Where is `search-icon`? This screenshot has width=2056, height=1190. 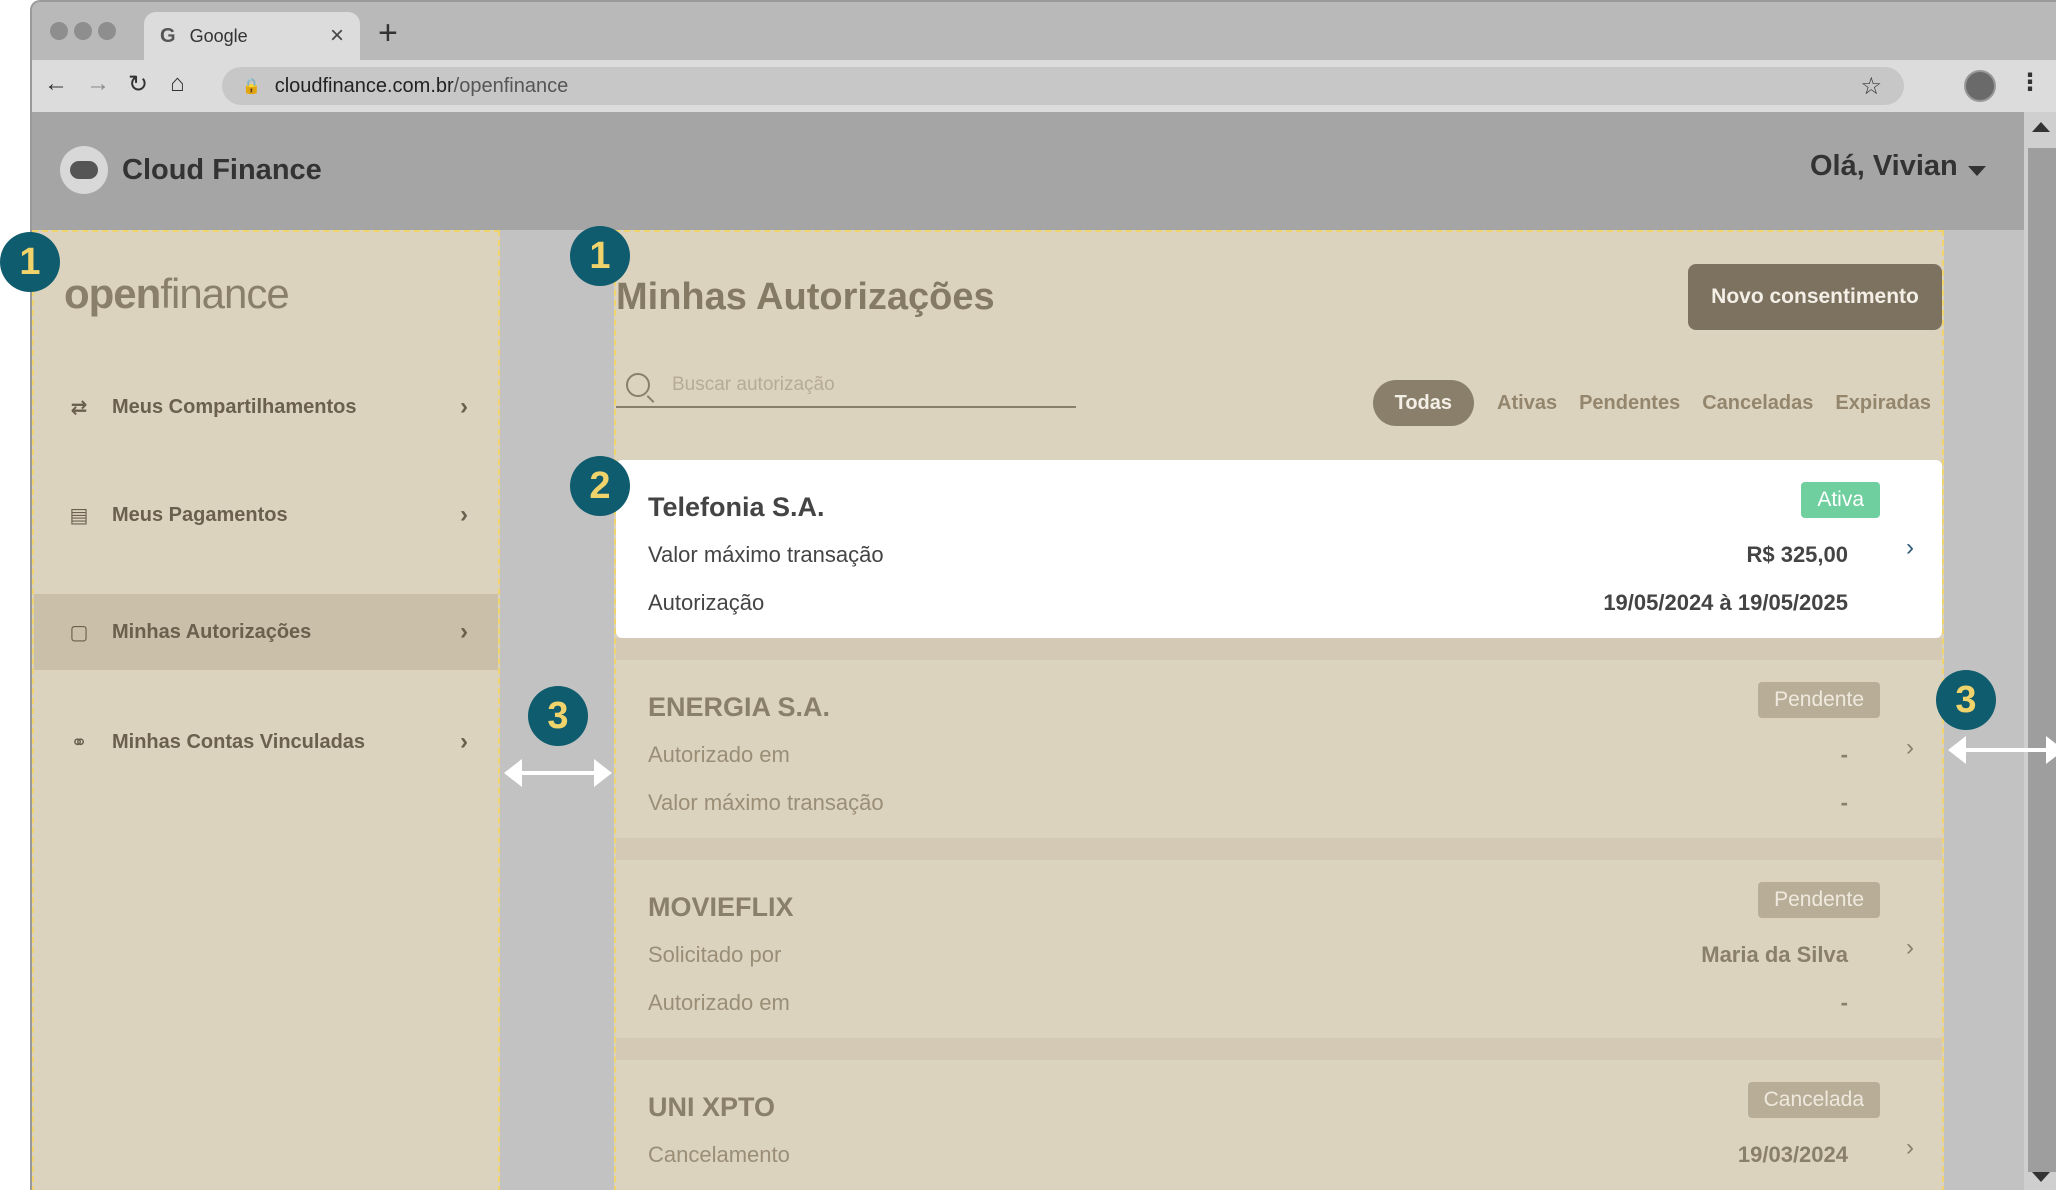
search-icon is located at coordinates (638, 385).